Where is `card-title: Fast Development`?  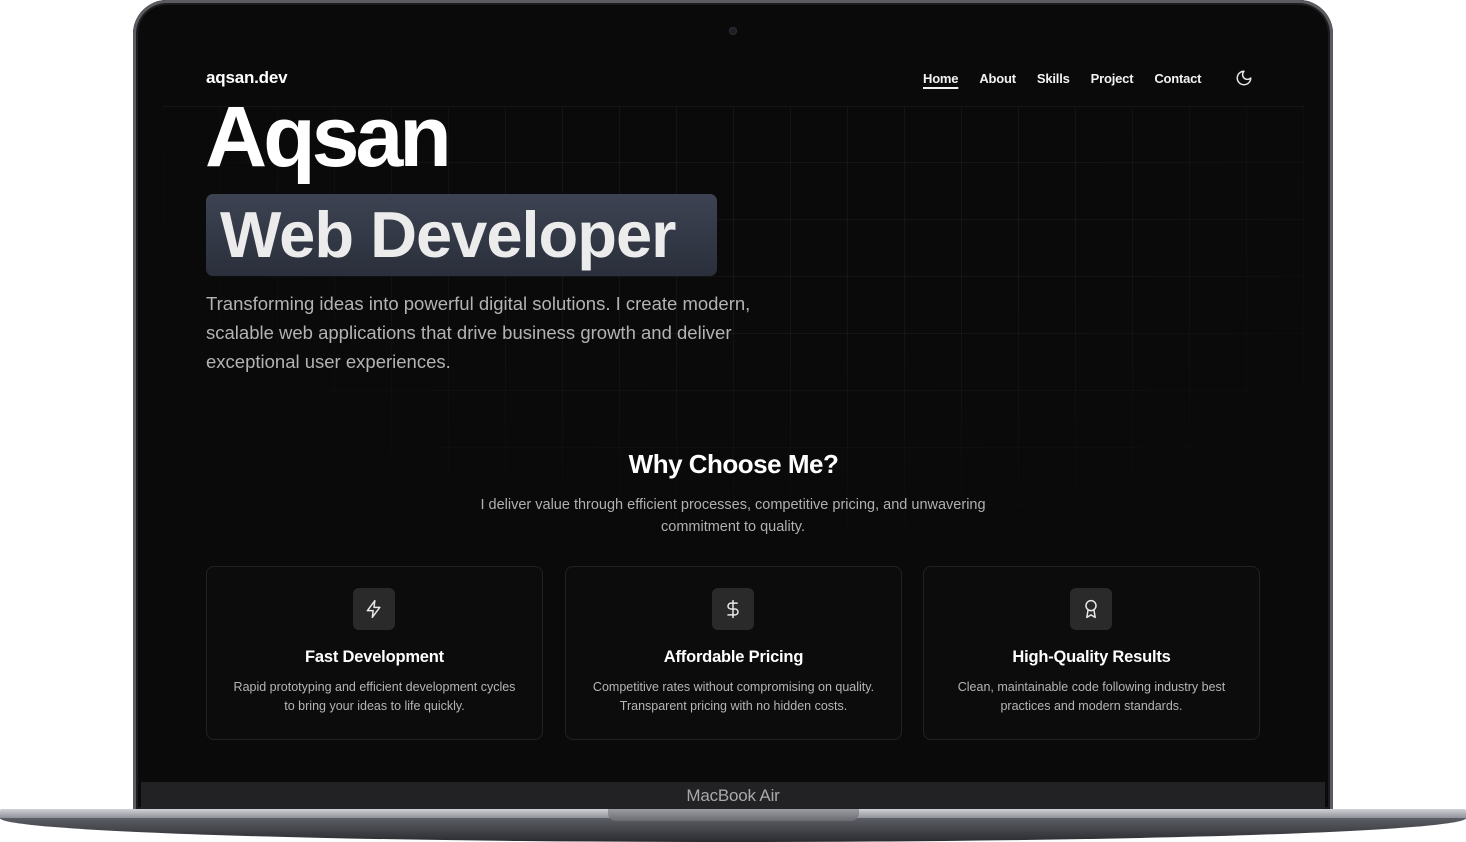 card-title: Fast Development is located at coordinates (374, 657).